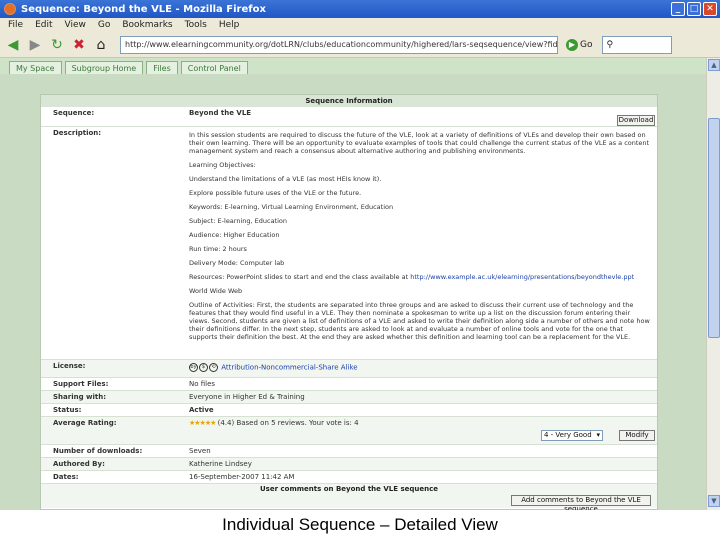 This screenshot has height=540, width=720. What do you see at coordinates (200, 451) in the screenshot?
I see `downloads-value: Seven` at bounding box center [200, 451].